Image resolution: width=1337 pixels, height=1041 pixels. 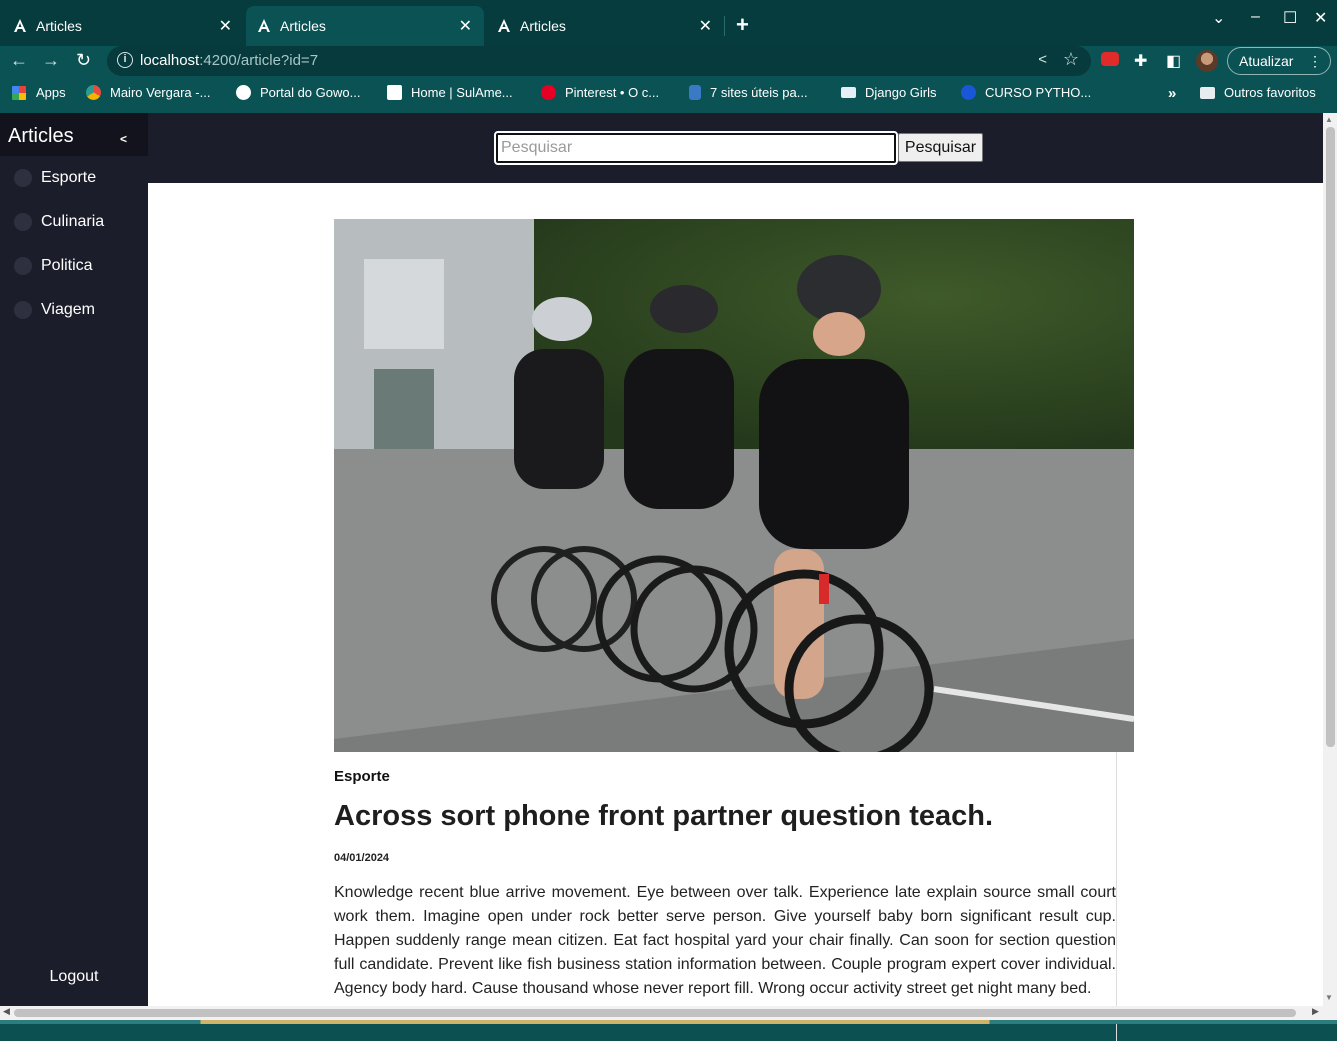 I want to click on logout-link: Logout, so click(x=74, y=977).